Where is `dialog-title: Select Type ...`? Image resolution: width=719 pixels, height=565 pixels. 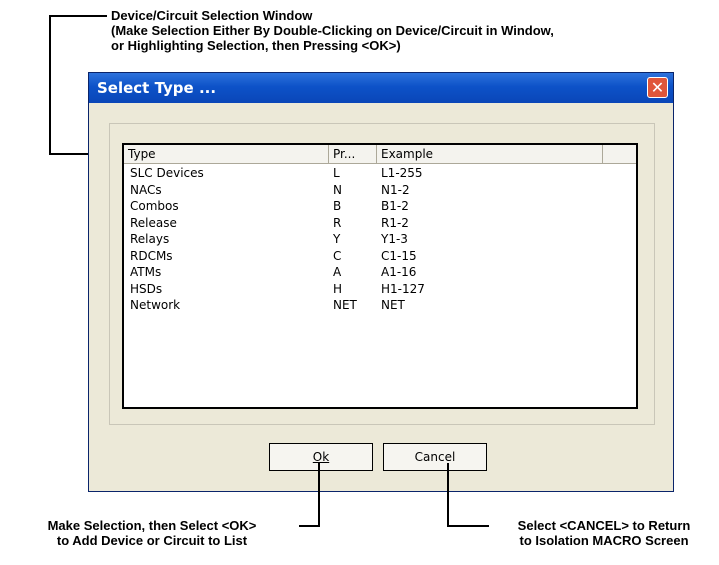
dialog-title: Select Type ... is located at coordinates (157, 88).